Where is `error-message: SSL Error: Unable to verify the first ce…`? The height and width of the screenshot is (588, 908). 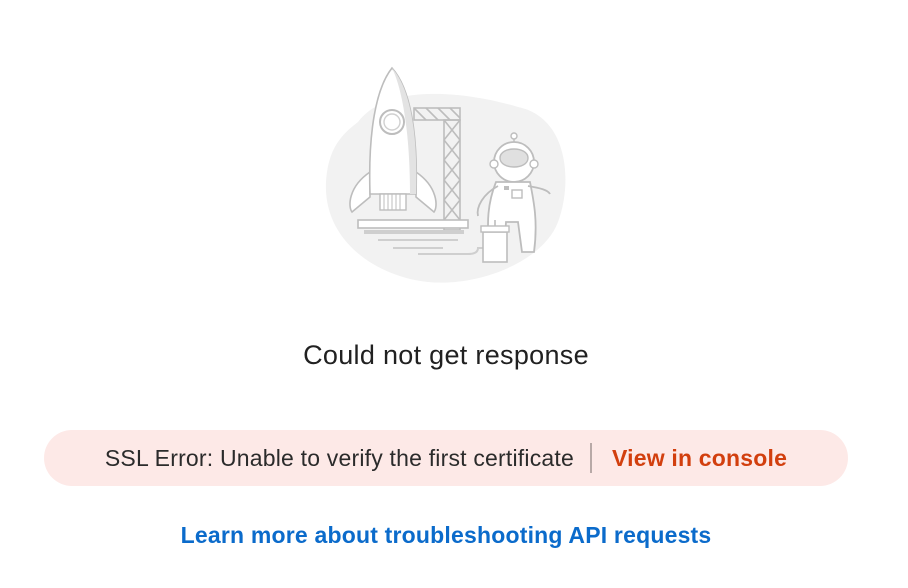
error-message: SSL Error: Unable to verify the first ce… is located at coordinates (339, 457).